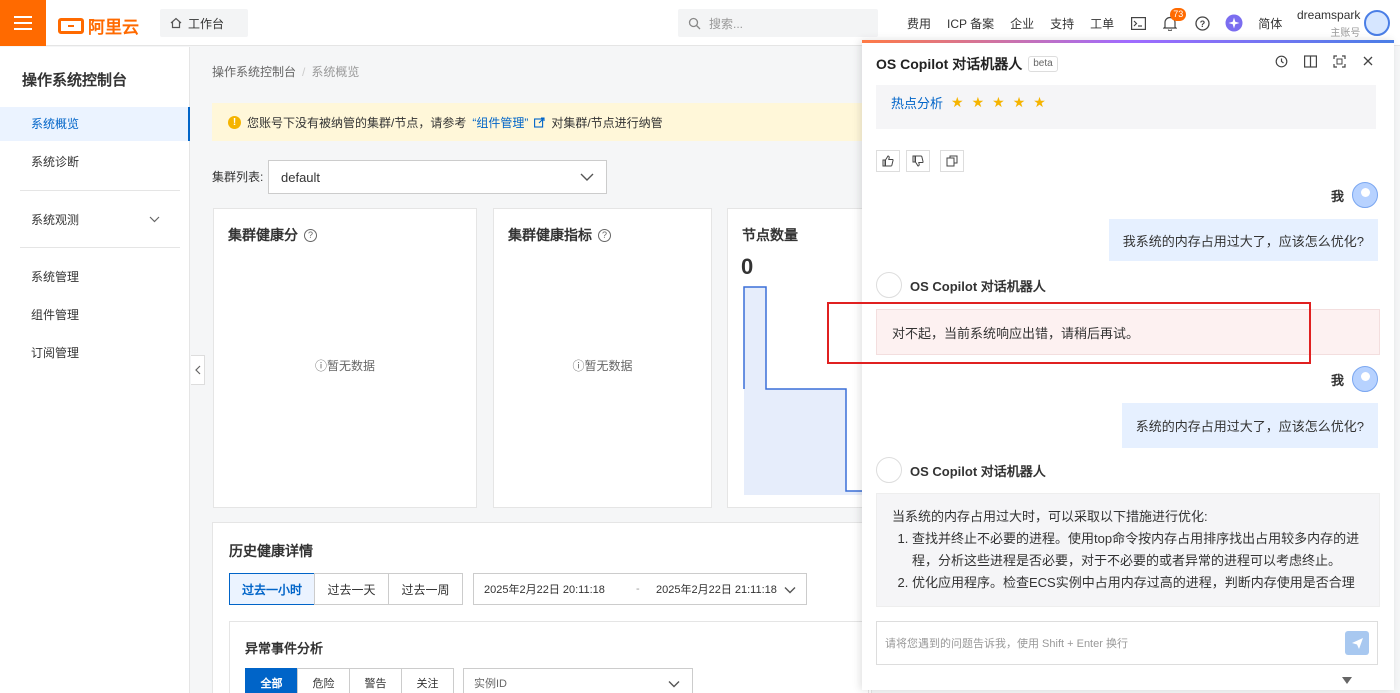 This screenshot has width=1400, height=693. What do you see at coordinates (95, 277) in the screenshot?
I see `sidebar-item-system-mgmt: 系统管理` at bounding box center [95, 277].